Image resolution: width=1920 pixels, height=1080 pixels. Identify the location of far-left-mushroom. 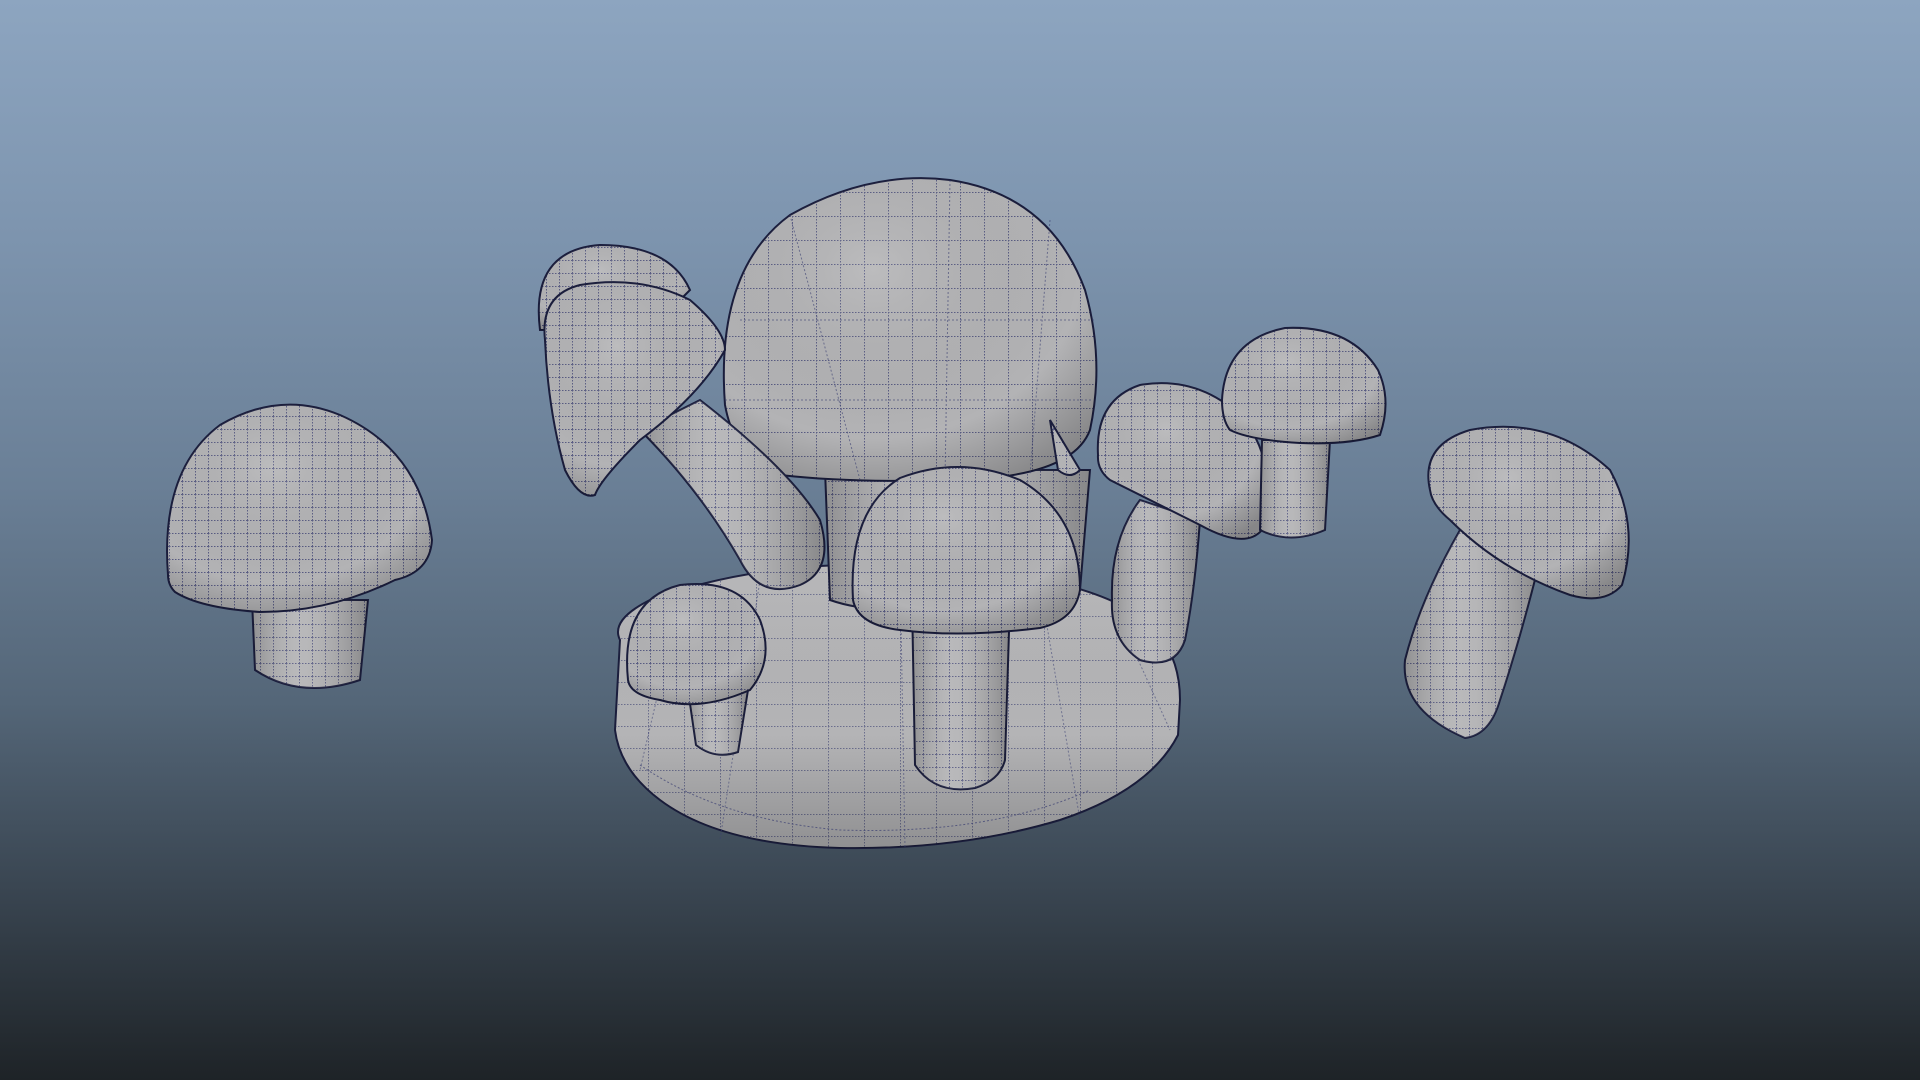
(300, 546).